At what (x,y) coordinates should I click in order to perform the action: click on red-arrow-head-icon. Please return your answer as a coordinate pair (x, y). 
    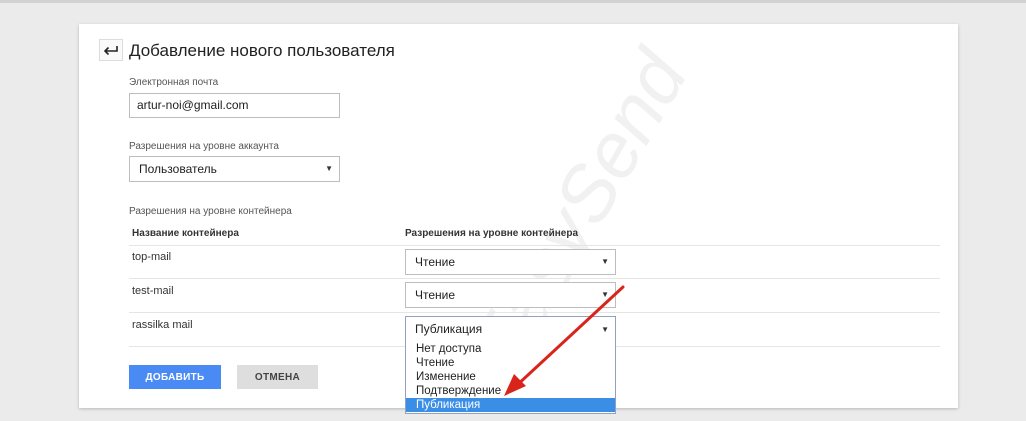
    Looking at the image, I should click on (515, 385).